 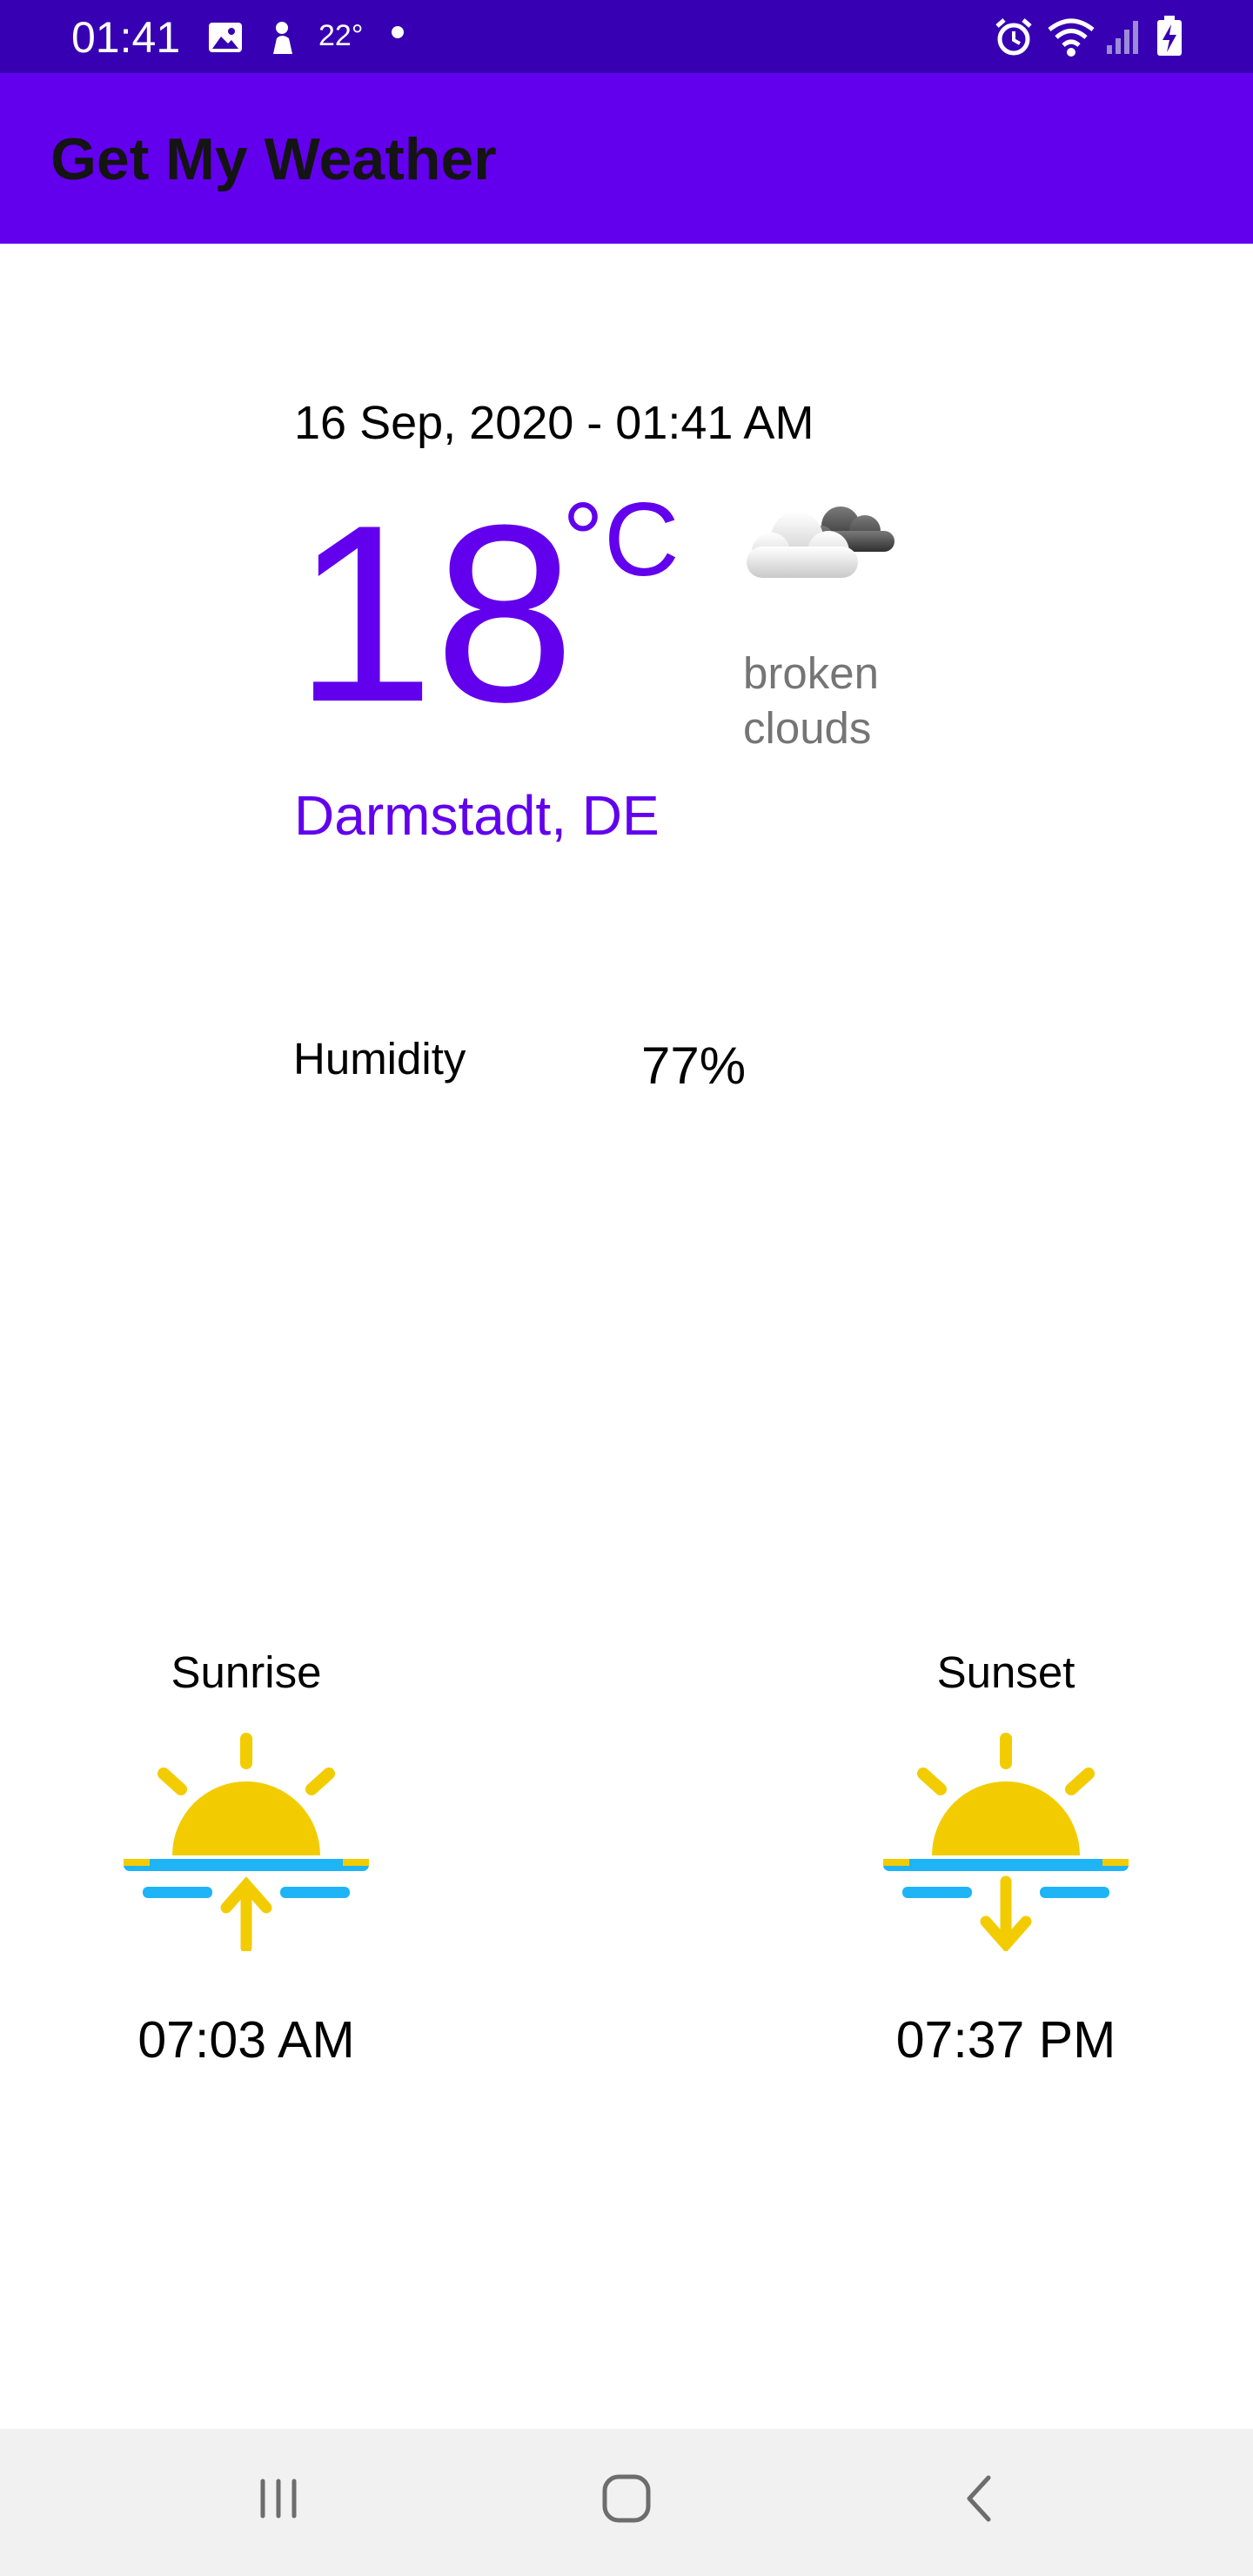 What do you see at coordinates (1014, 40) in the screenshot?
I see `alarm-icon` at bounding box center [1014, 40].